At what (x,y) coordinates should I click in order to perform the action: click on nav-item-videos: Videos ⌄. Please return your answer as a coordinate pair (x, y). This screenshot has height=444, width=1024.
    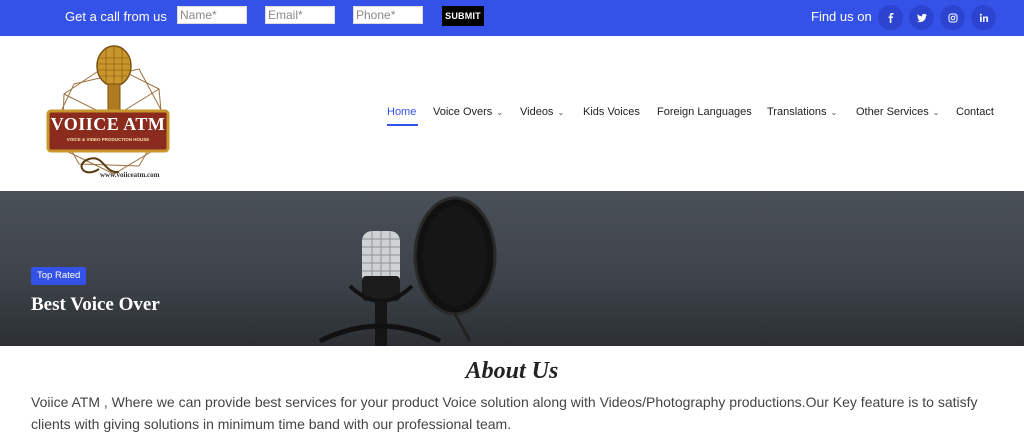
    Looking at the image, I should click on (542, 112).